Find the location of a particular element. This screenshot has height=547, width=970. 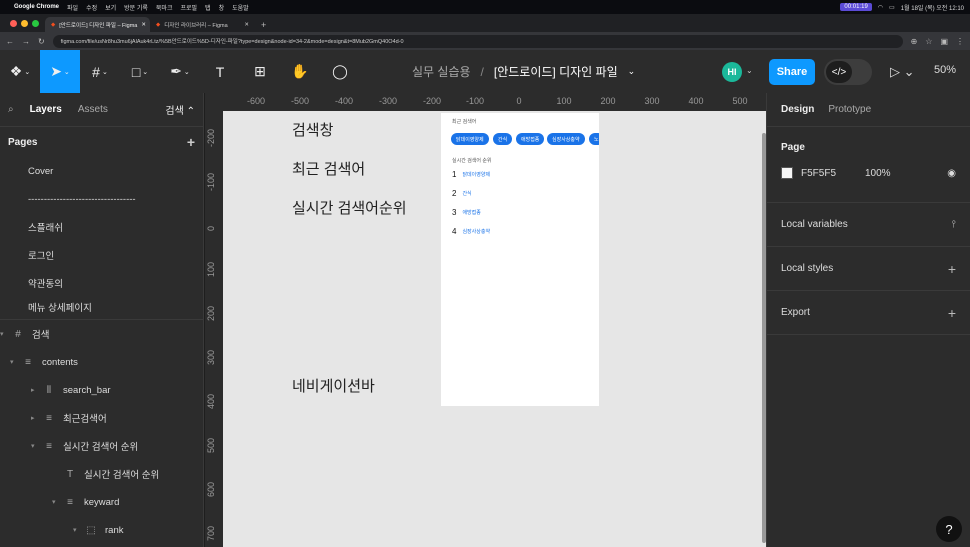

present-icon: ▷ ⌄ is located at coordinates (902, 72).